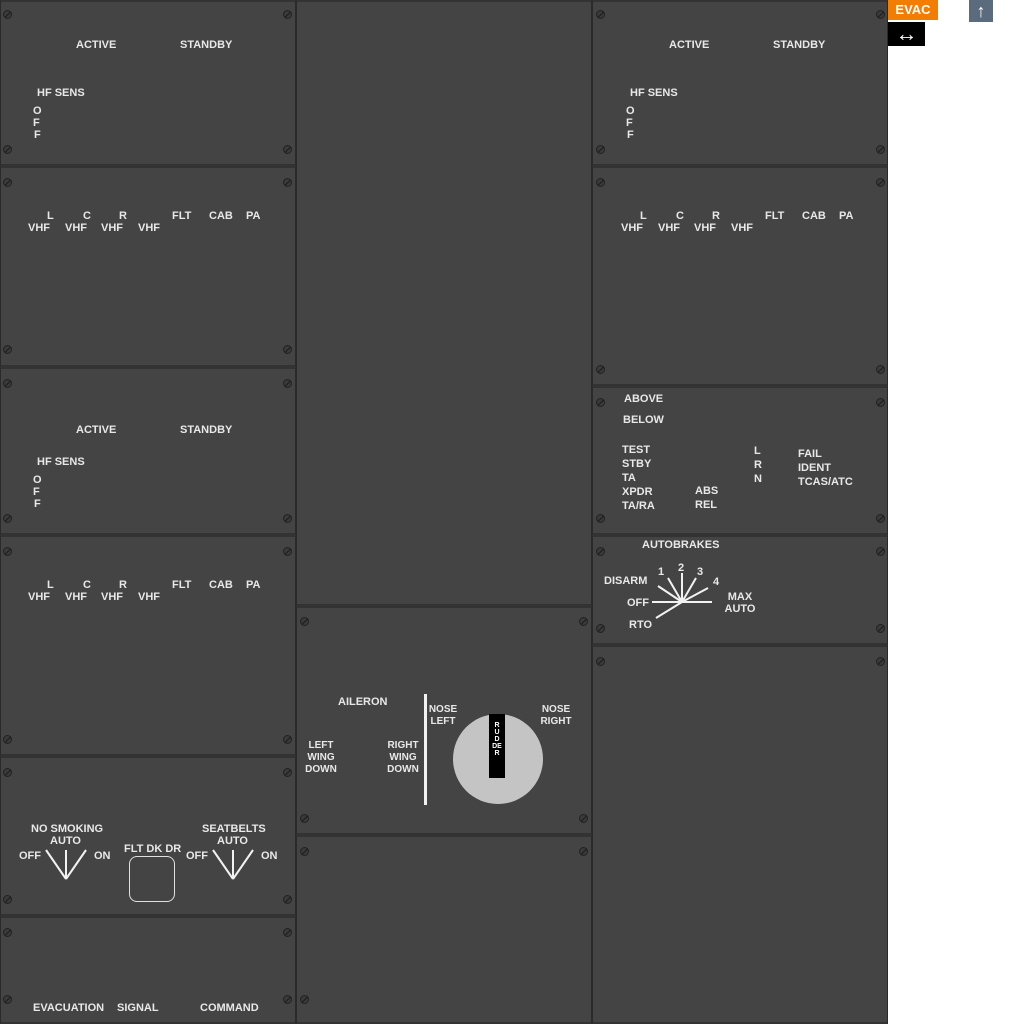 The width and height of the screenshot is (1024, 1024). I want to click on below-label: BELOW, so click(643, 420).